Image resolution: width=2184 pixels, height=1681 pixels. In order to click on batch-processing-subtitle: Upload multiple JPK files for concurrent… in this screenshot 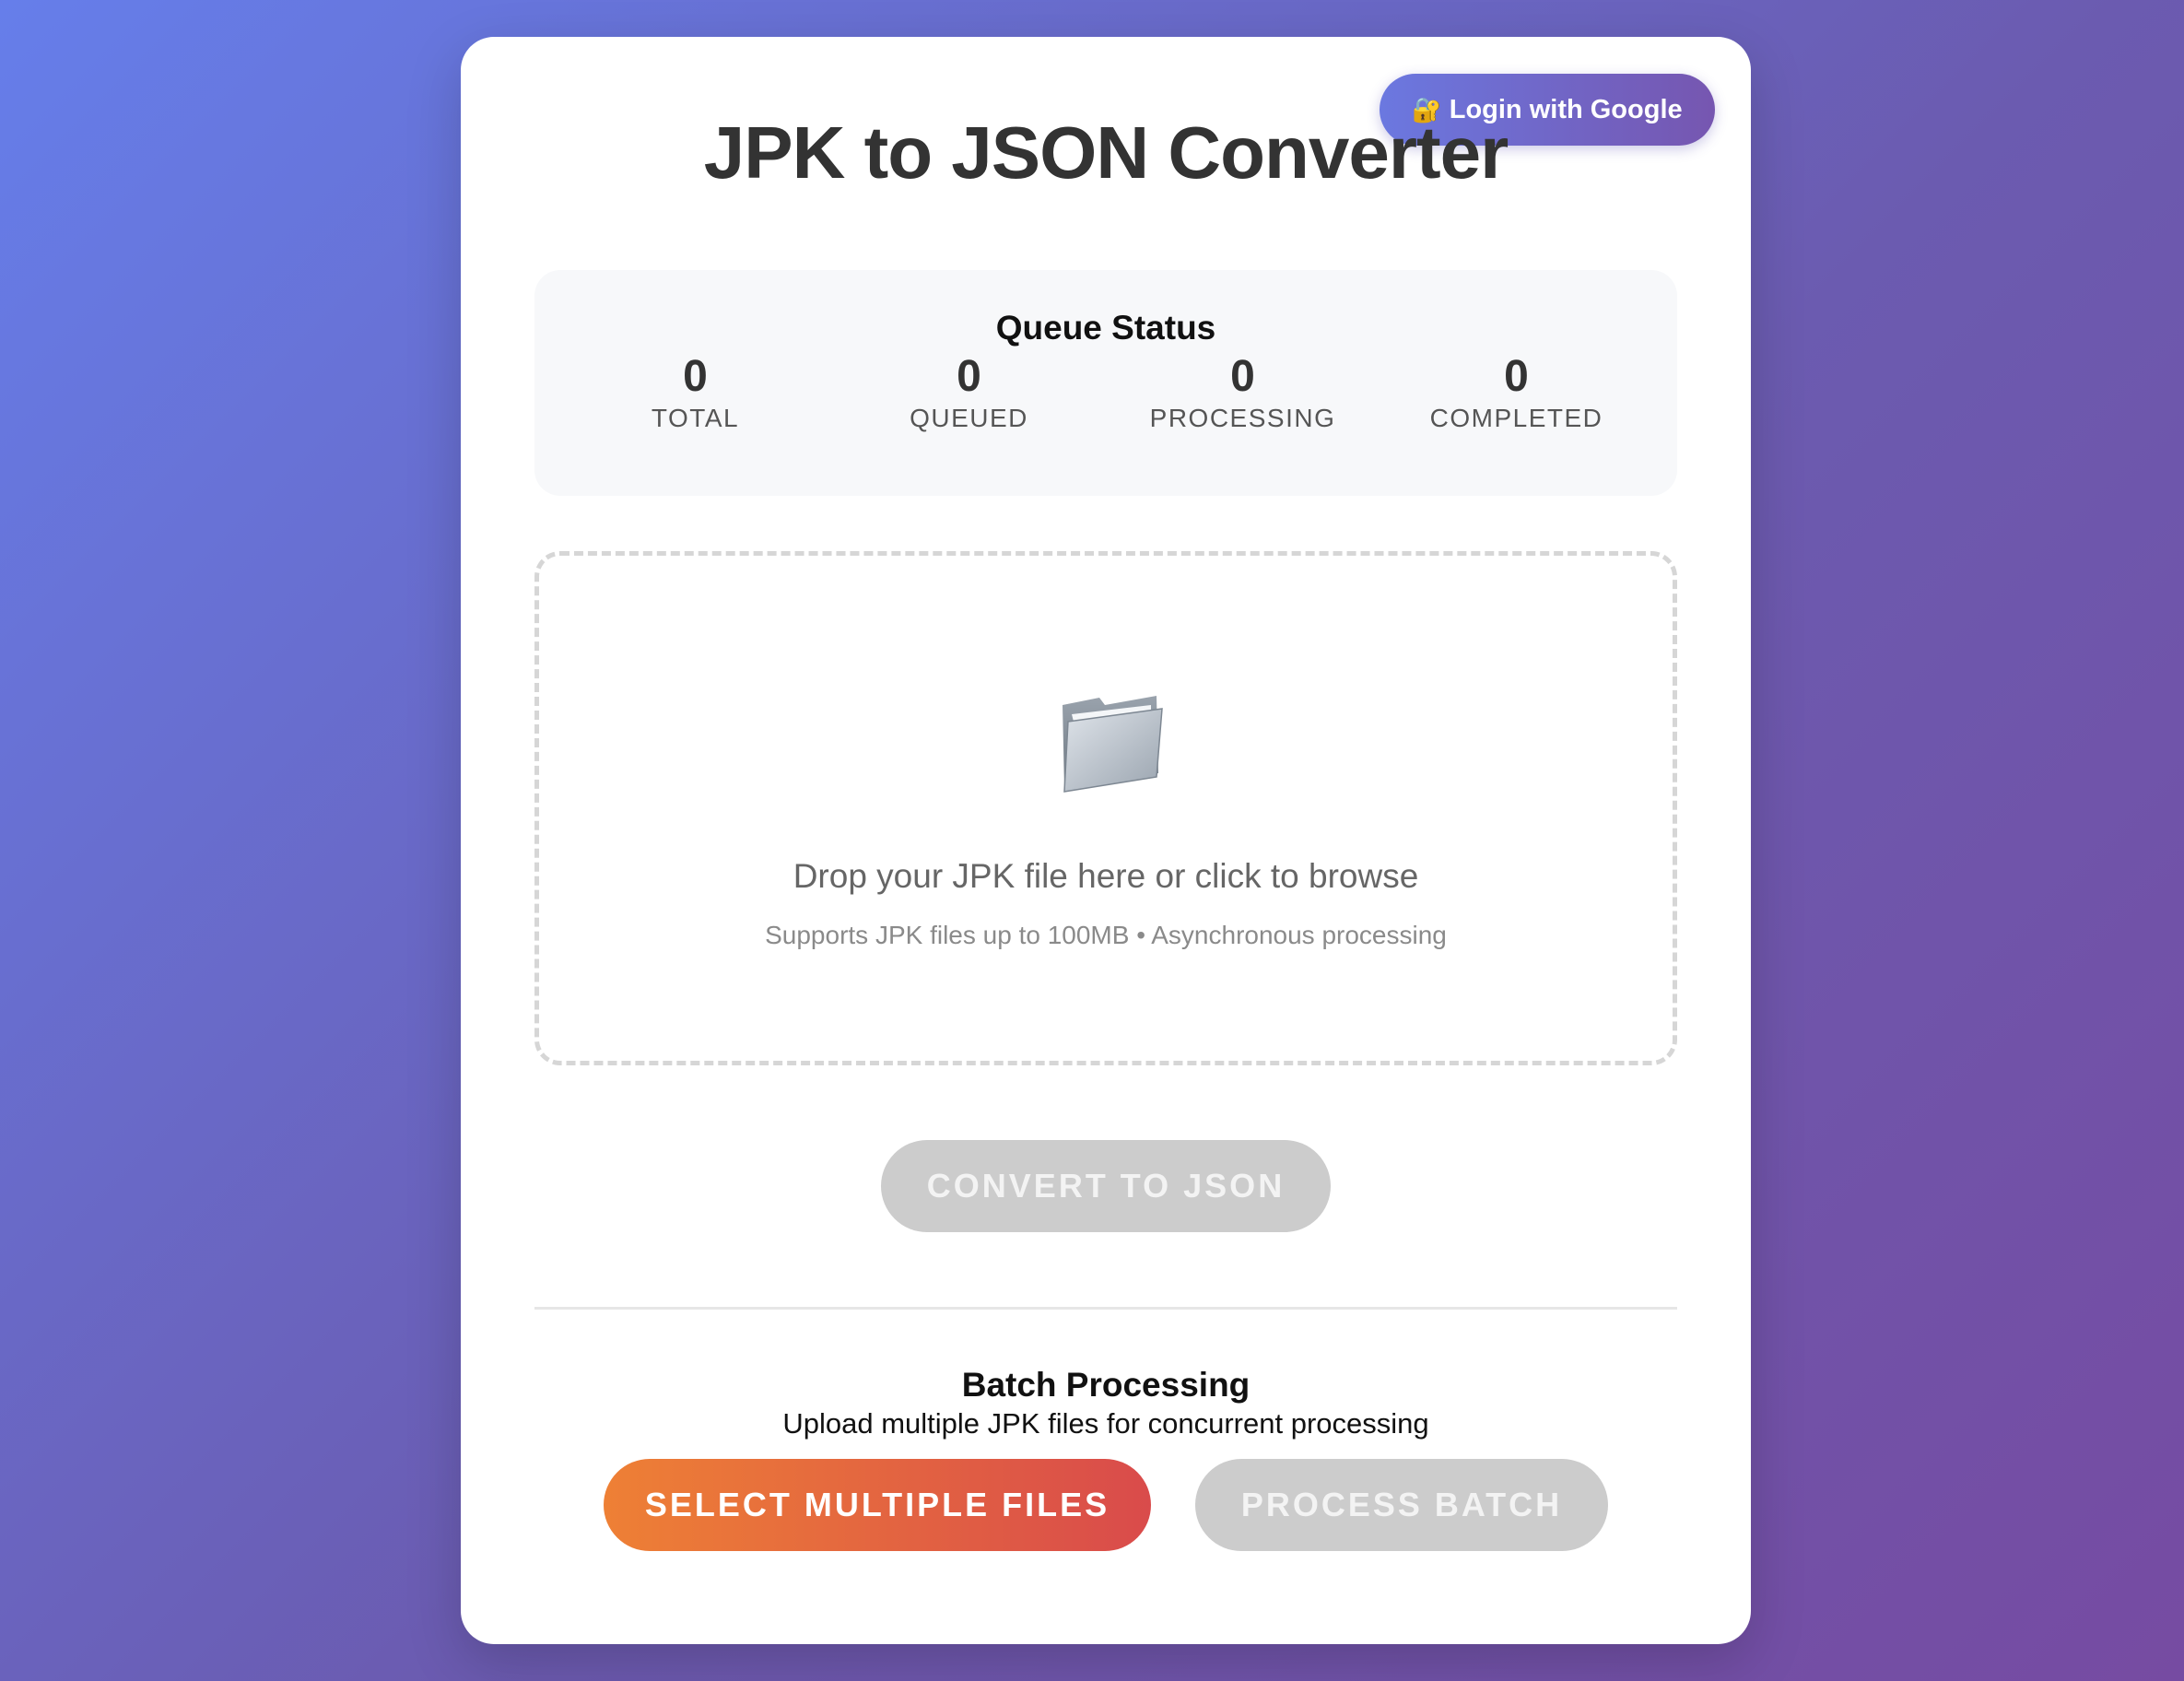, I will do `click(1105, 1424)`.